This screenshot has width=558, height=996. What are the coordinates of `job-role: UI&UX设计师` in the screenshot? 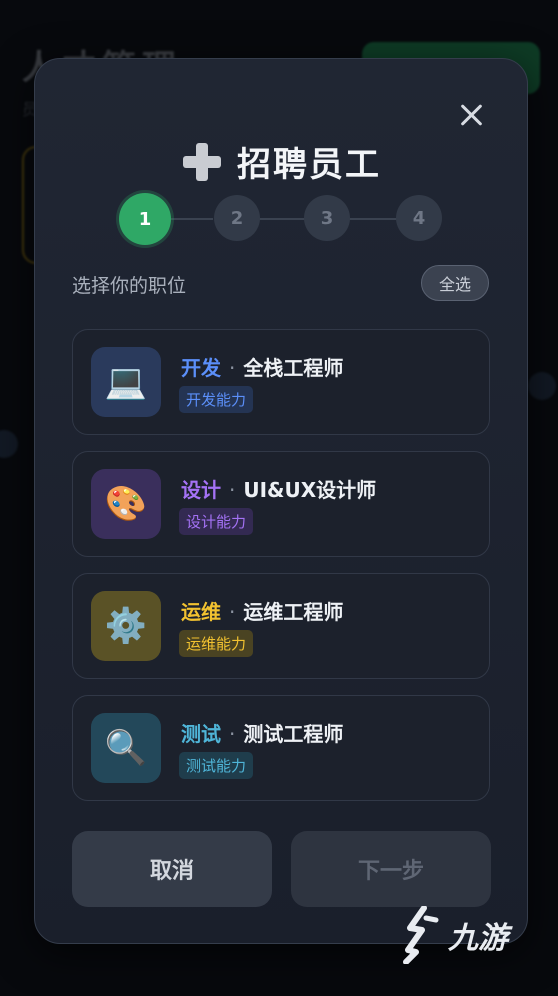 It's located at (310, 490).